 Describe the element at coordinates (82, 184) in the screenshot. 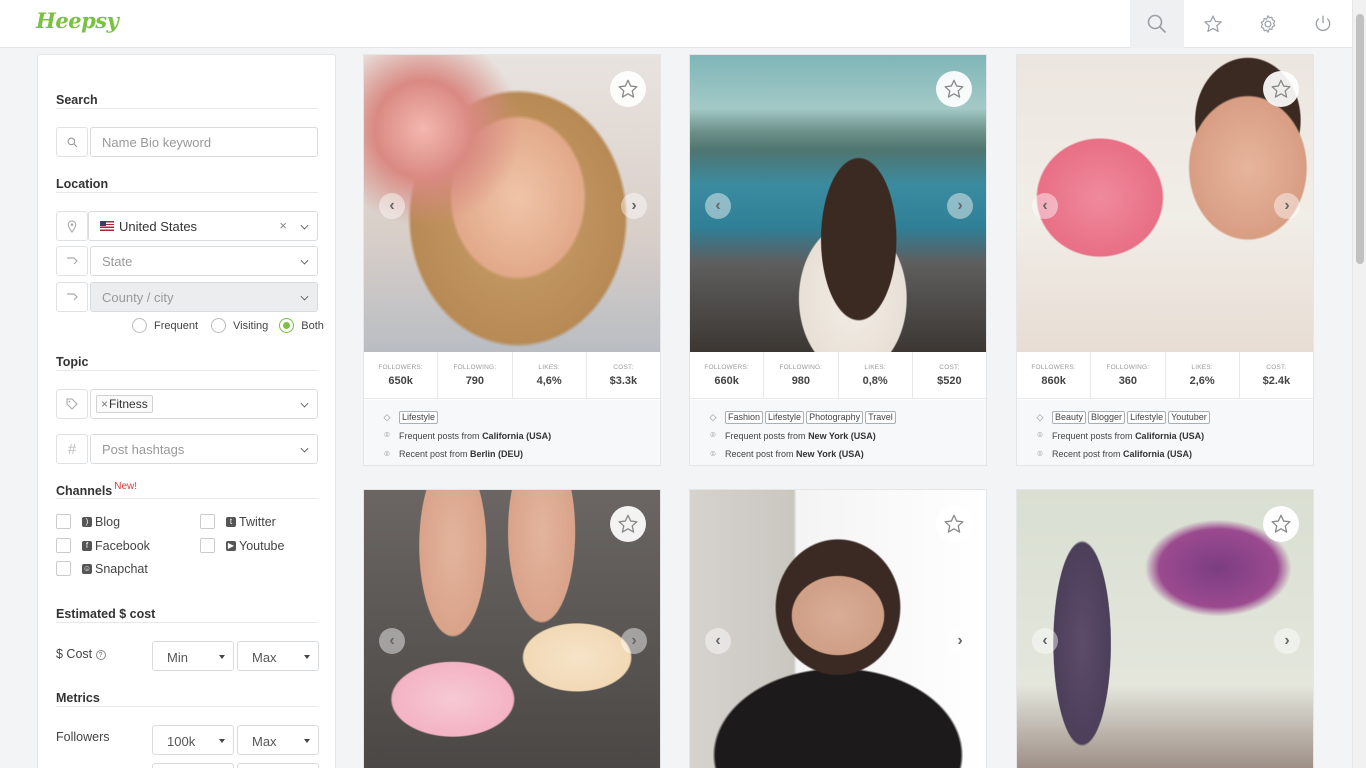

I see `location-section-title: Location` at that location.